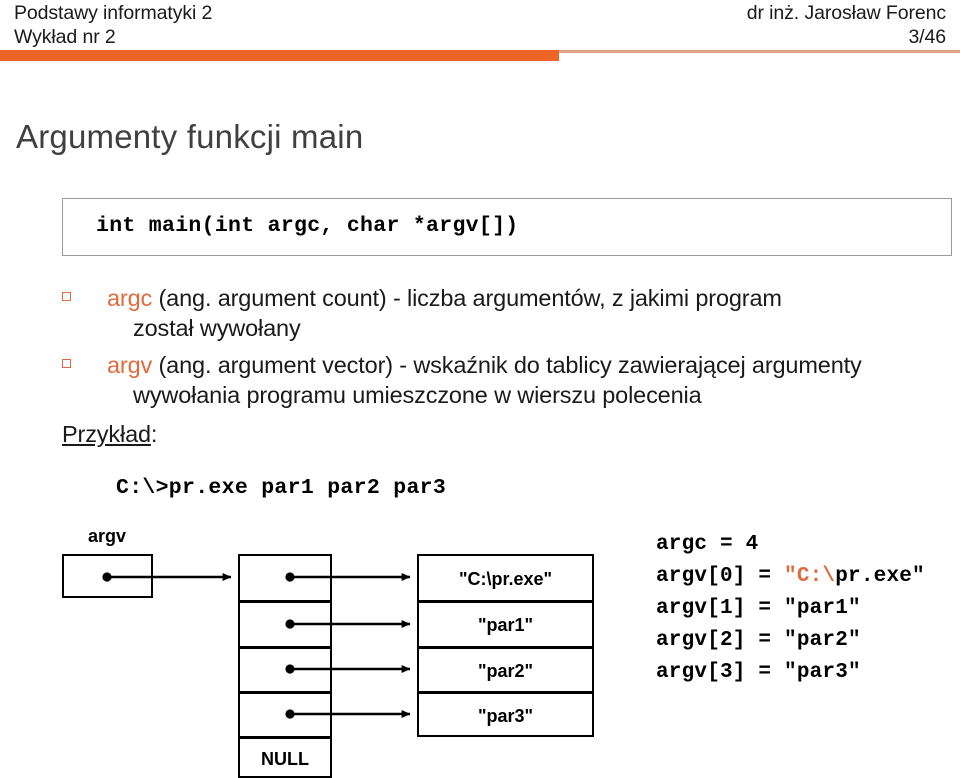 The height and width of the screenshot is (778, 960). Describe the element at coordinates (822, 672) in the screenshot. I see `listing-row-3-rest: "par3"` at that location.